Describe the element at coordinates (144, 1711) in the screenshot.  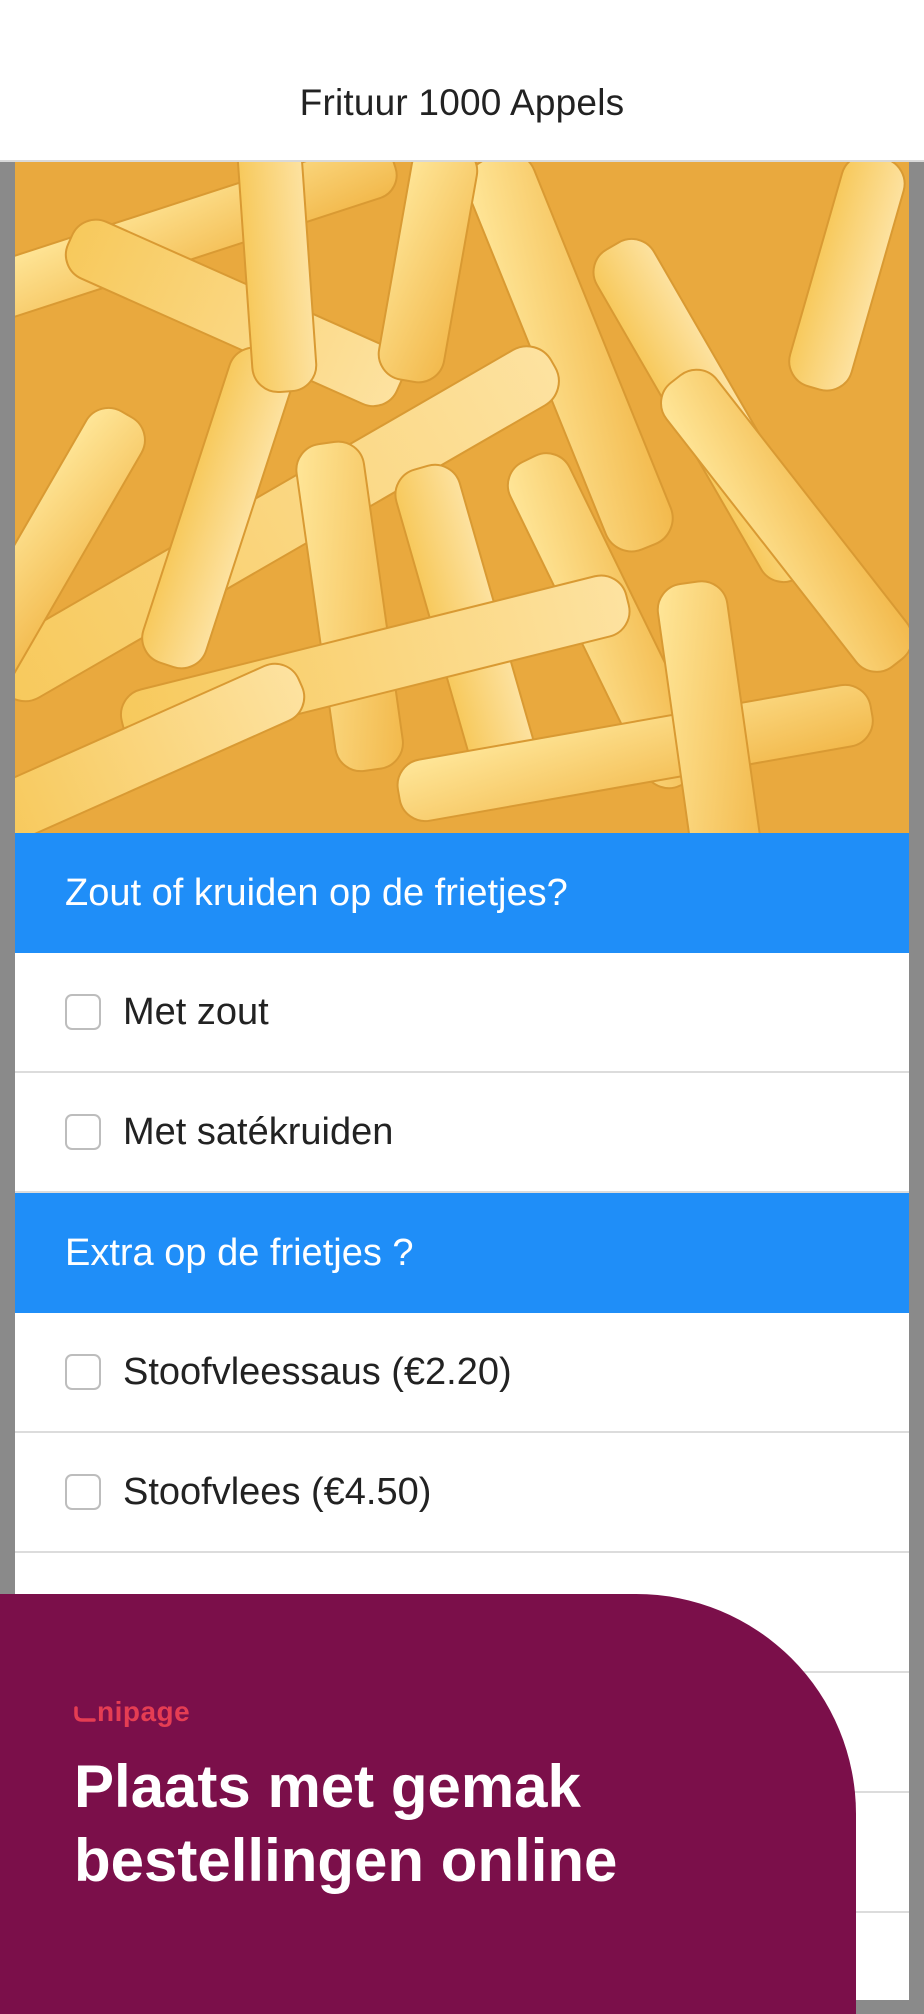
I see `brand-name: nipage` at that location.